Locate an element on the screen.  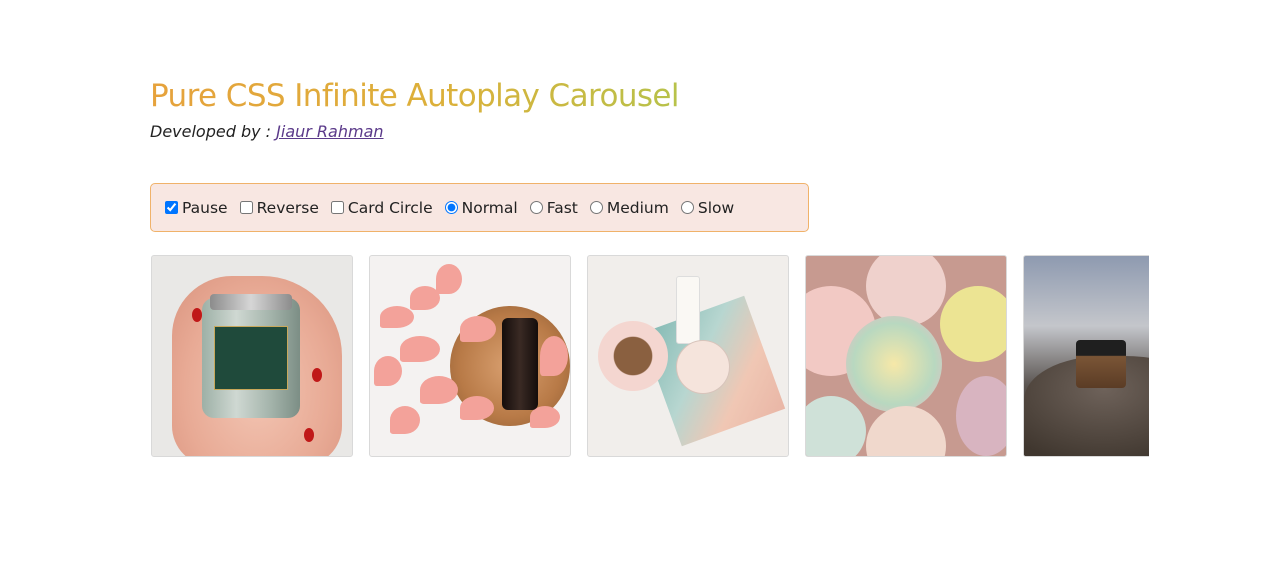
reverse-option: Reverse is located at coordinates (279, 207).